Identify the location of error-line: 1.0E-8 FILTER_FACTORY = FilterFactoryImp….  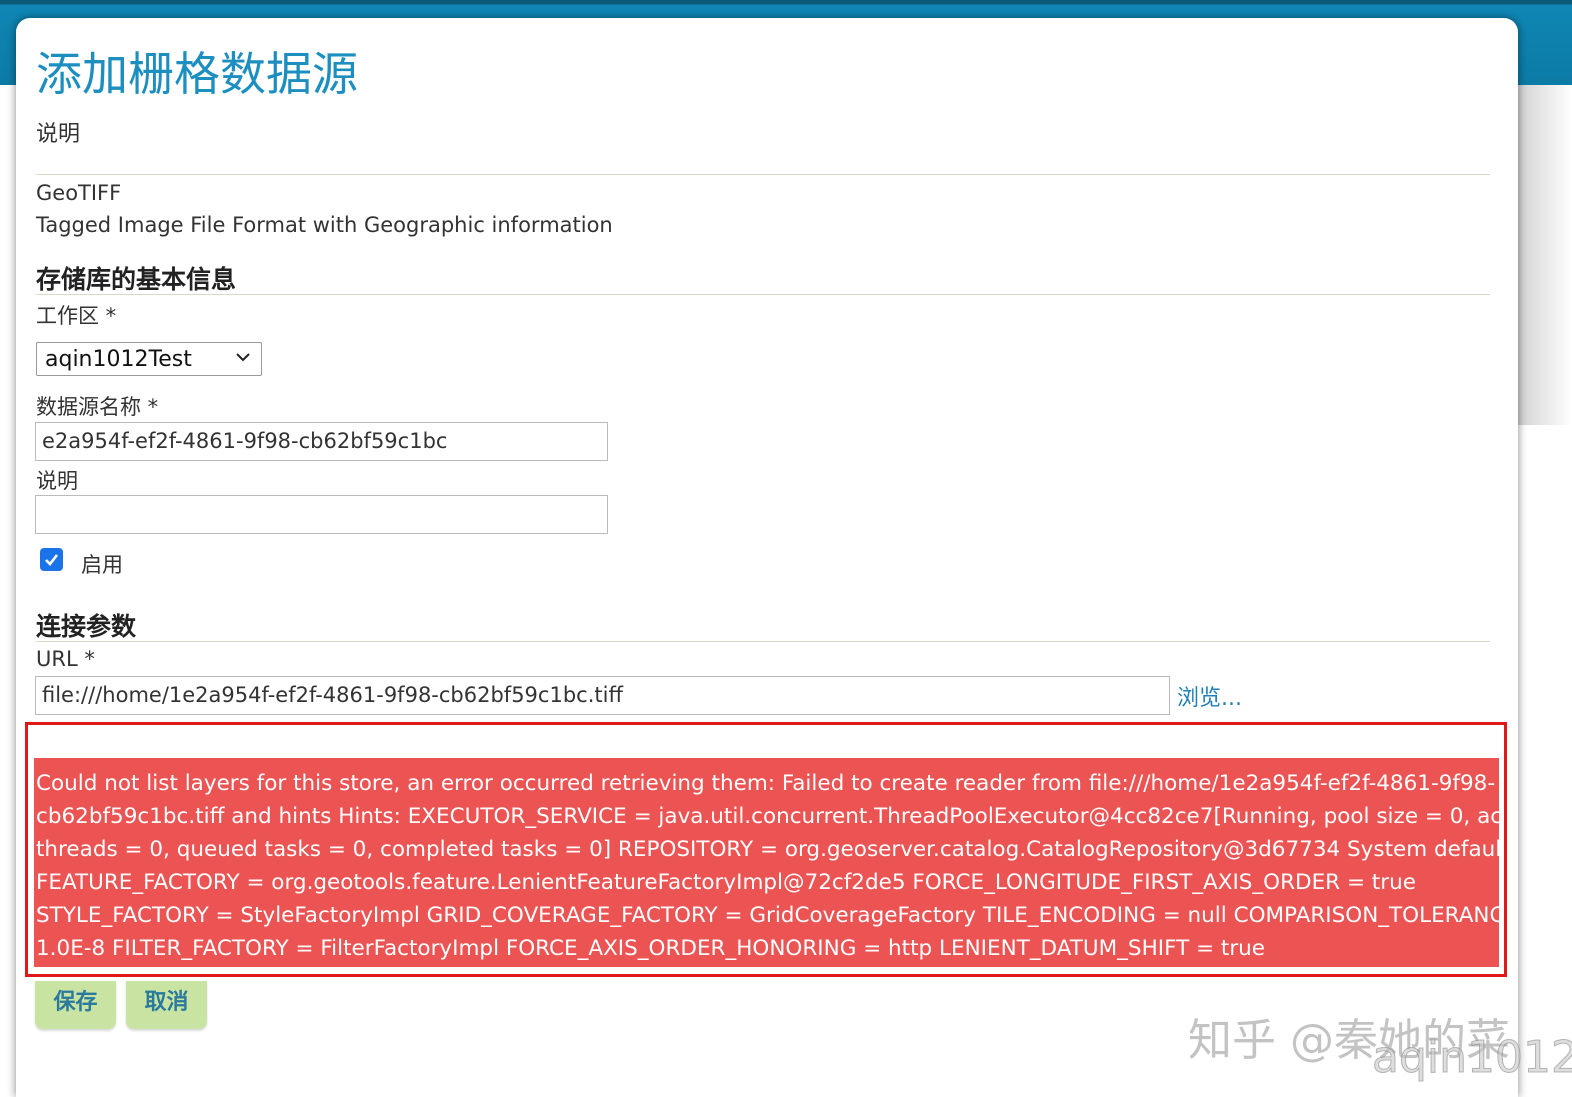
(651, 948).